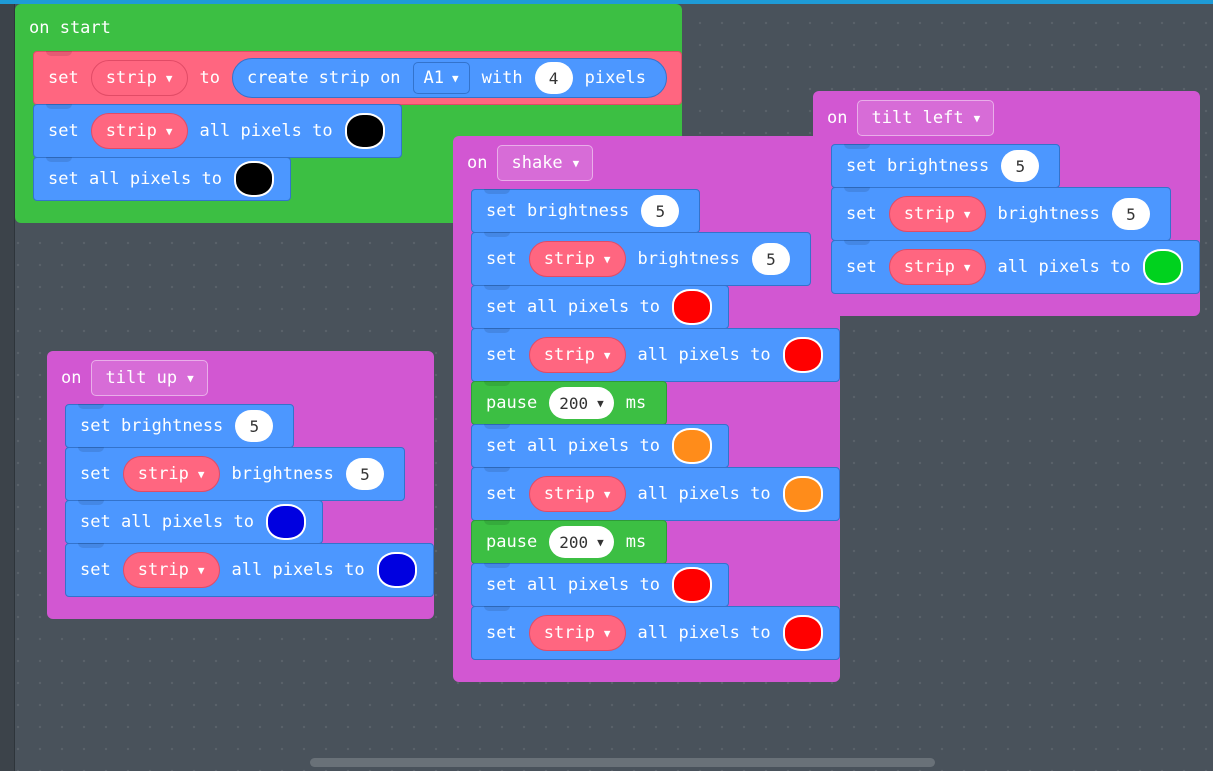 The height and width of the screenshot is (771, 1213). Describe the element at coordinates (646, 163) in the screenshot. I see `hat-on-shake: on shake ▼` at that location.